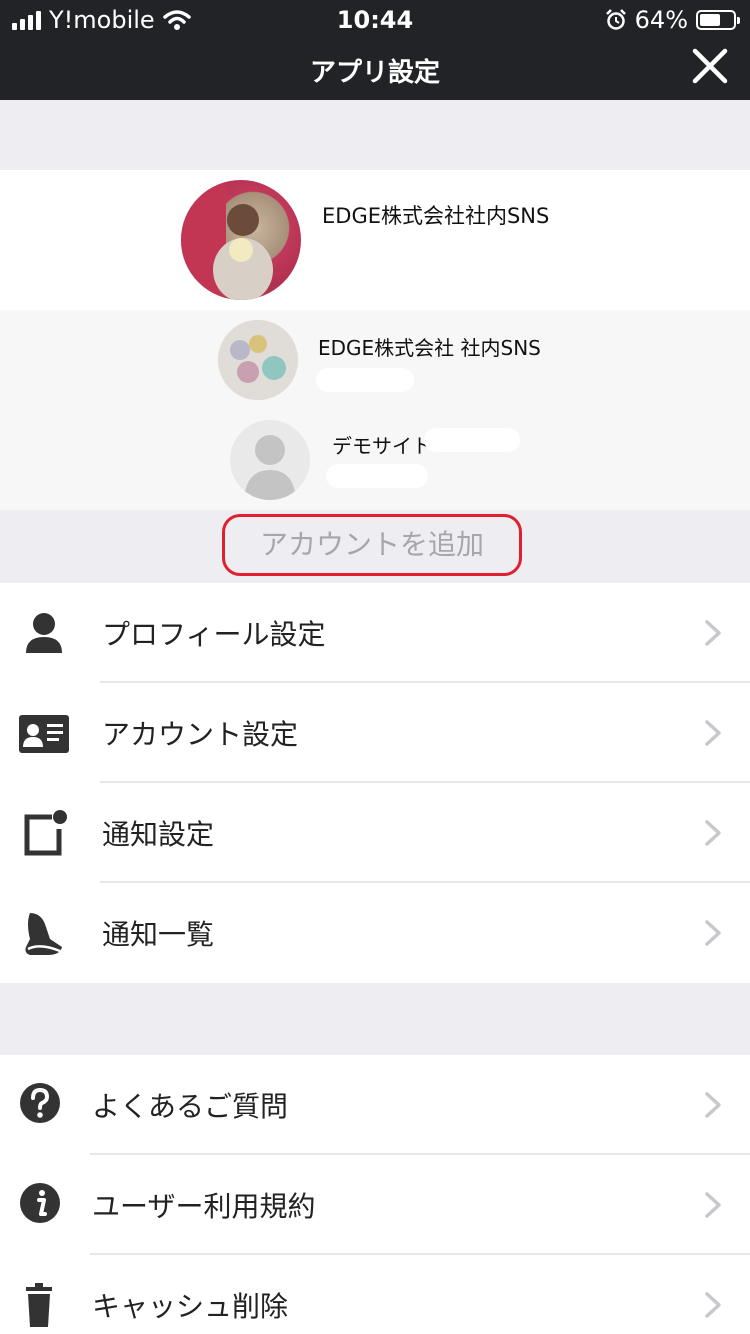 The width and height of the screenshot is (750, 1334). I want to click on current-account-name: EDGE株式会社社内SNS, so click(436, 216).